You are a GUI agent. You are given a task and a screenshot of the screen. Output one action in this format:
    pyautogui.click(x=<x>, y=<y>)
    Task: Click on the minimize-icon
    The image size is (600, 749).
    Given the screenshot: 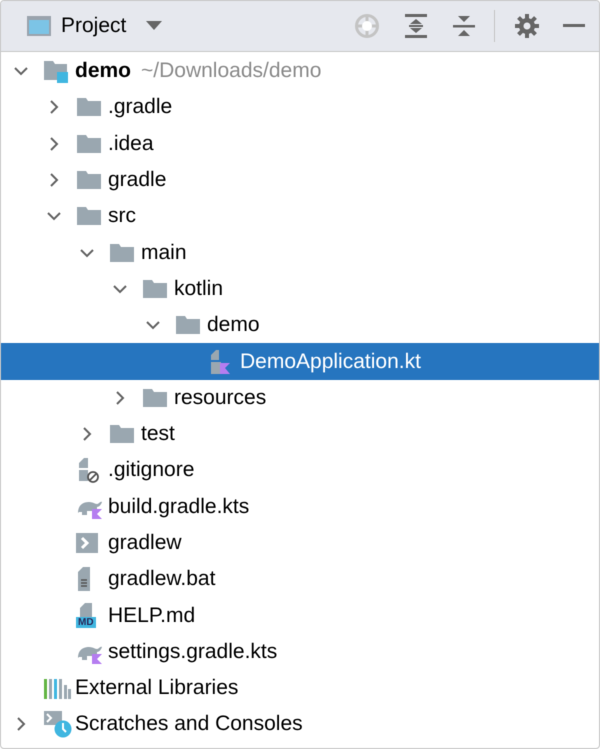 What is the action you would take?
    pyautogui.click(x=574, y=26)
    